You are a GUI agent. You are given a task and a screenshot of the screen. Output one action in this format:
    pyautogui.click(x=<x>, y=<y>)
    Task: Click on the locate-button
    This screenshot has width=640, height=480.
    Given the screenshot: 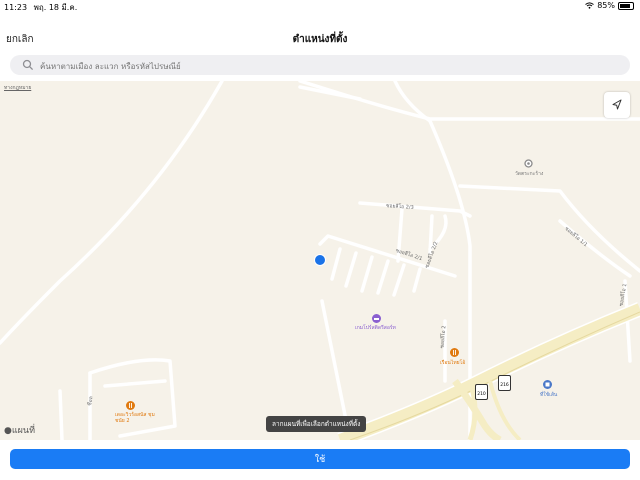 What is the action you would take?
    pyautogui.click(x=617, y=105)
    